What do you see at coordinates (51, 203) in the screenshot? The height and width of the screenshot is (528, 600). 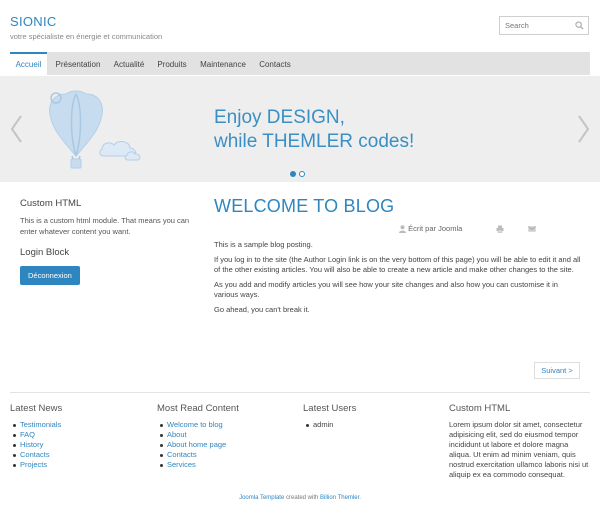 I see `custom-html-title: Custom HTML` at bounding box center [51, 203].